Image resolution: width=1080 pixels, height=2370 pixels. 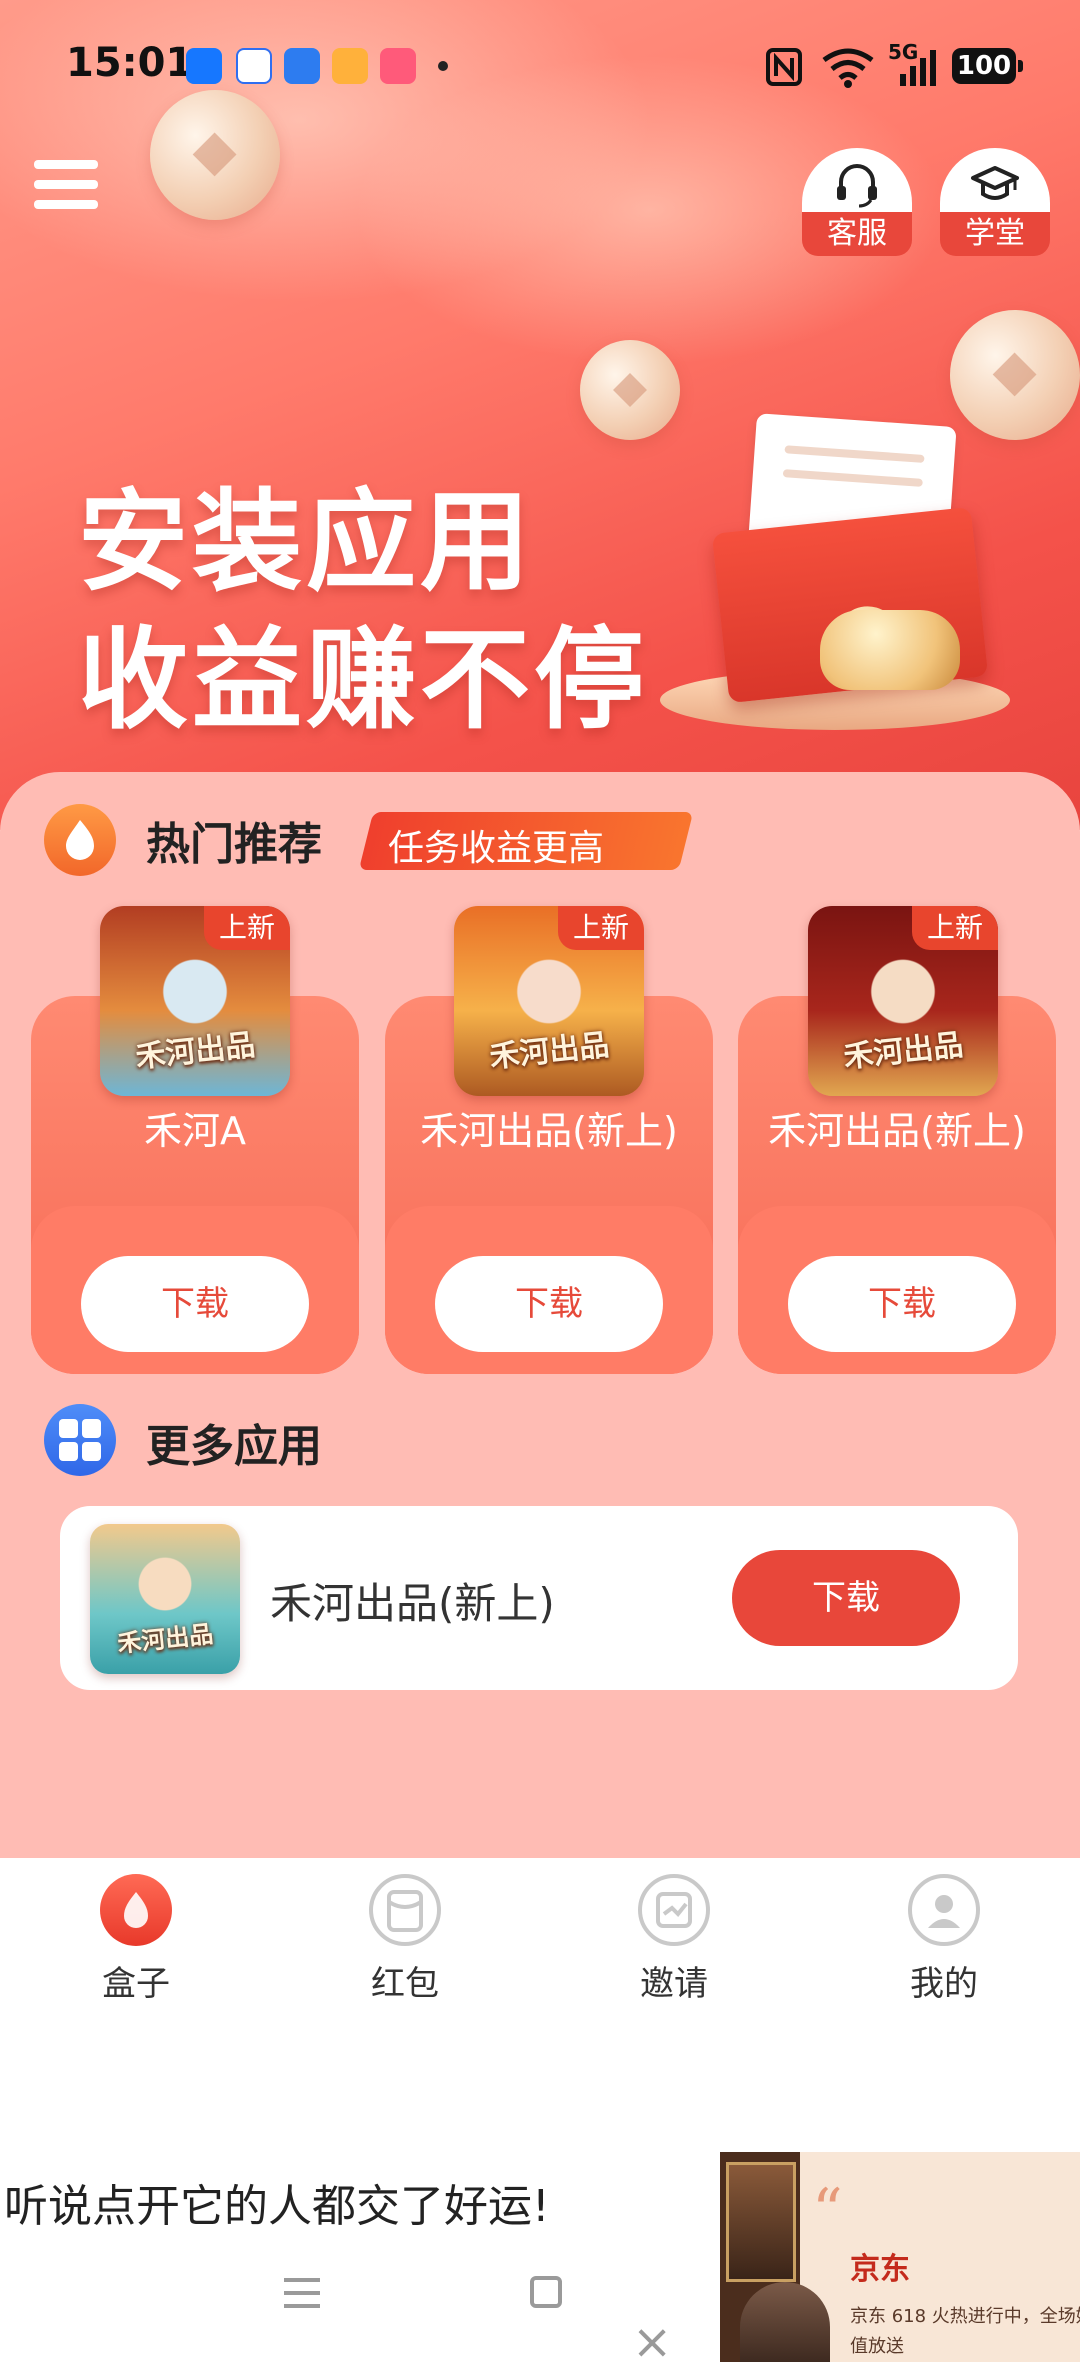 What do you see at coordinates (880, 2269) in the screenshot?
I see `ad-brand: 京东` at bounding box center [880, 2269].